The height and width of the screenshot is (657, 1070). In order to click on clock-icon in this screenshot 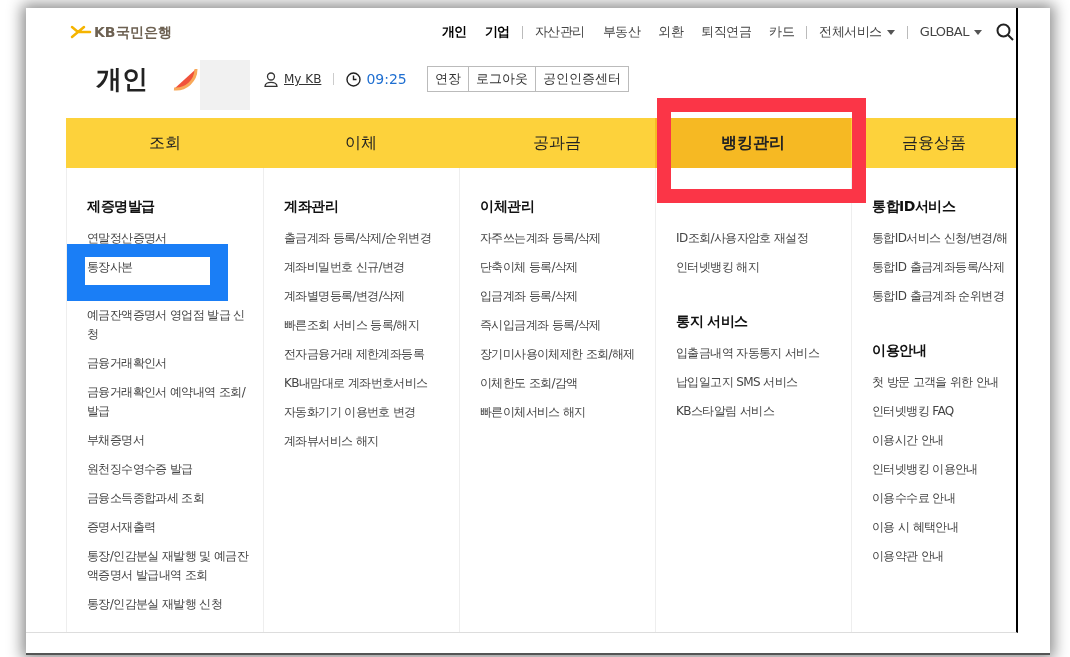, I will do `click(354, 79)`.